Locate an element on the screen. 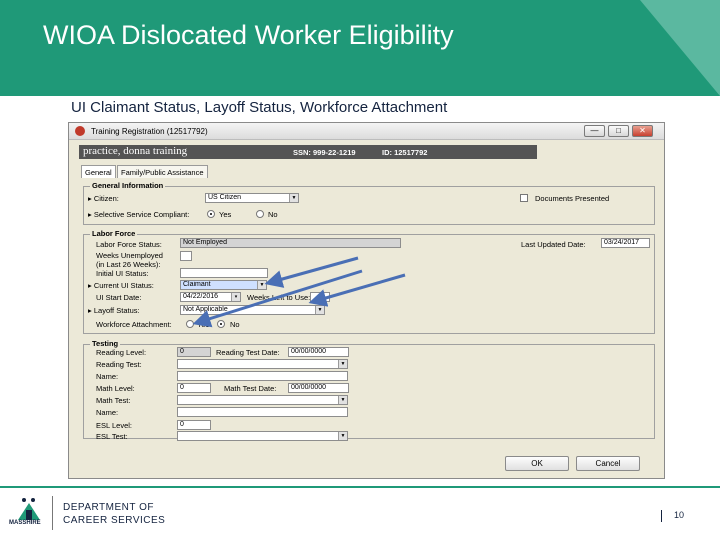  department-line-1: DEPARTMENT OF is located at coordinates (108, 507).